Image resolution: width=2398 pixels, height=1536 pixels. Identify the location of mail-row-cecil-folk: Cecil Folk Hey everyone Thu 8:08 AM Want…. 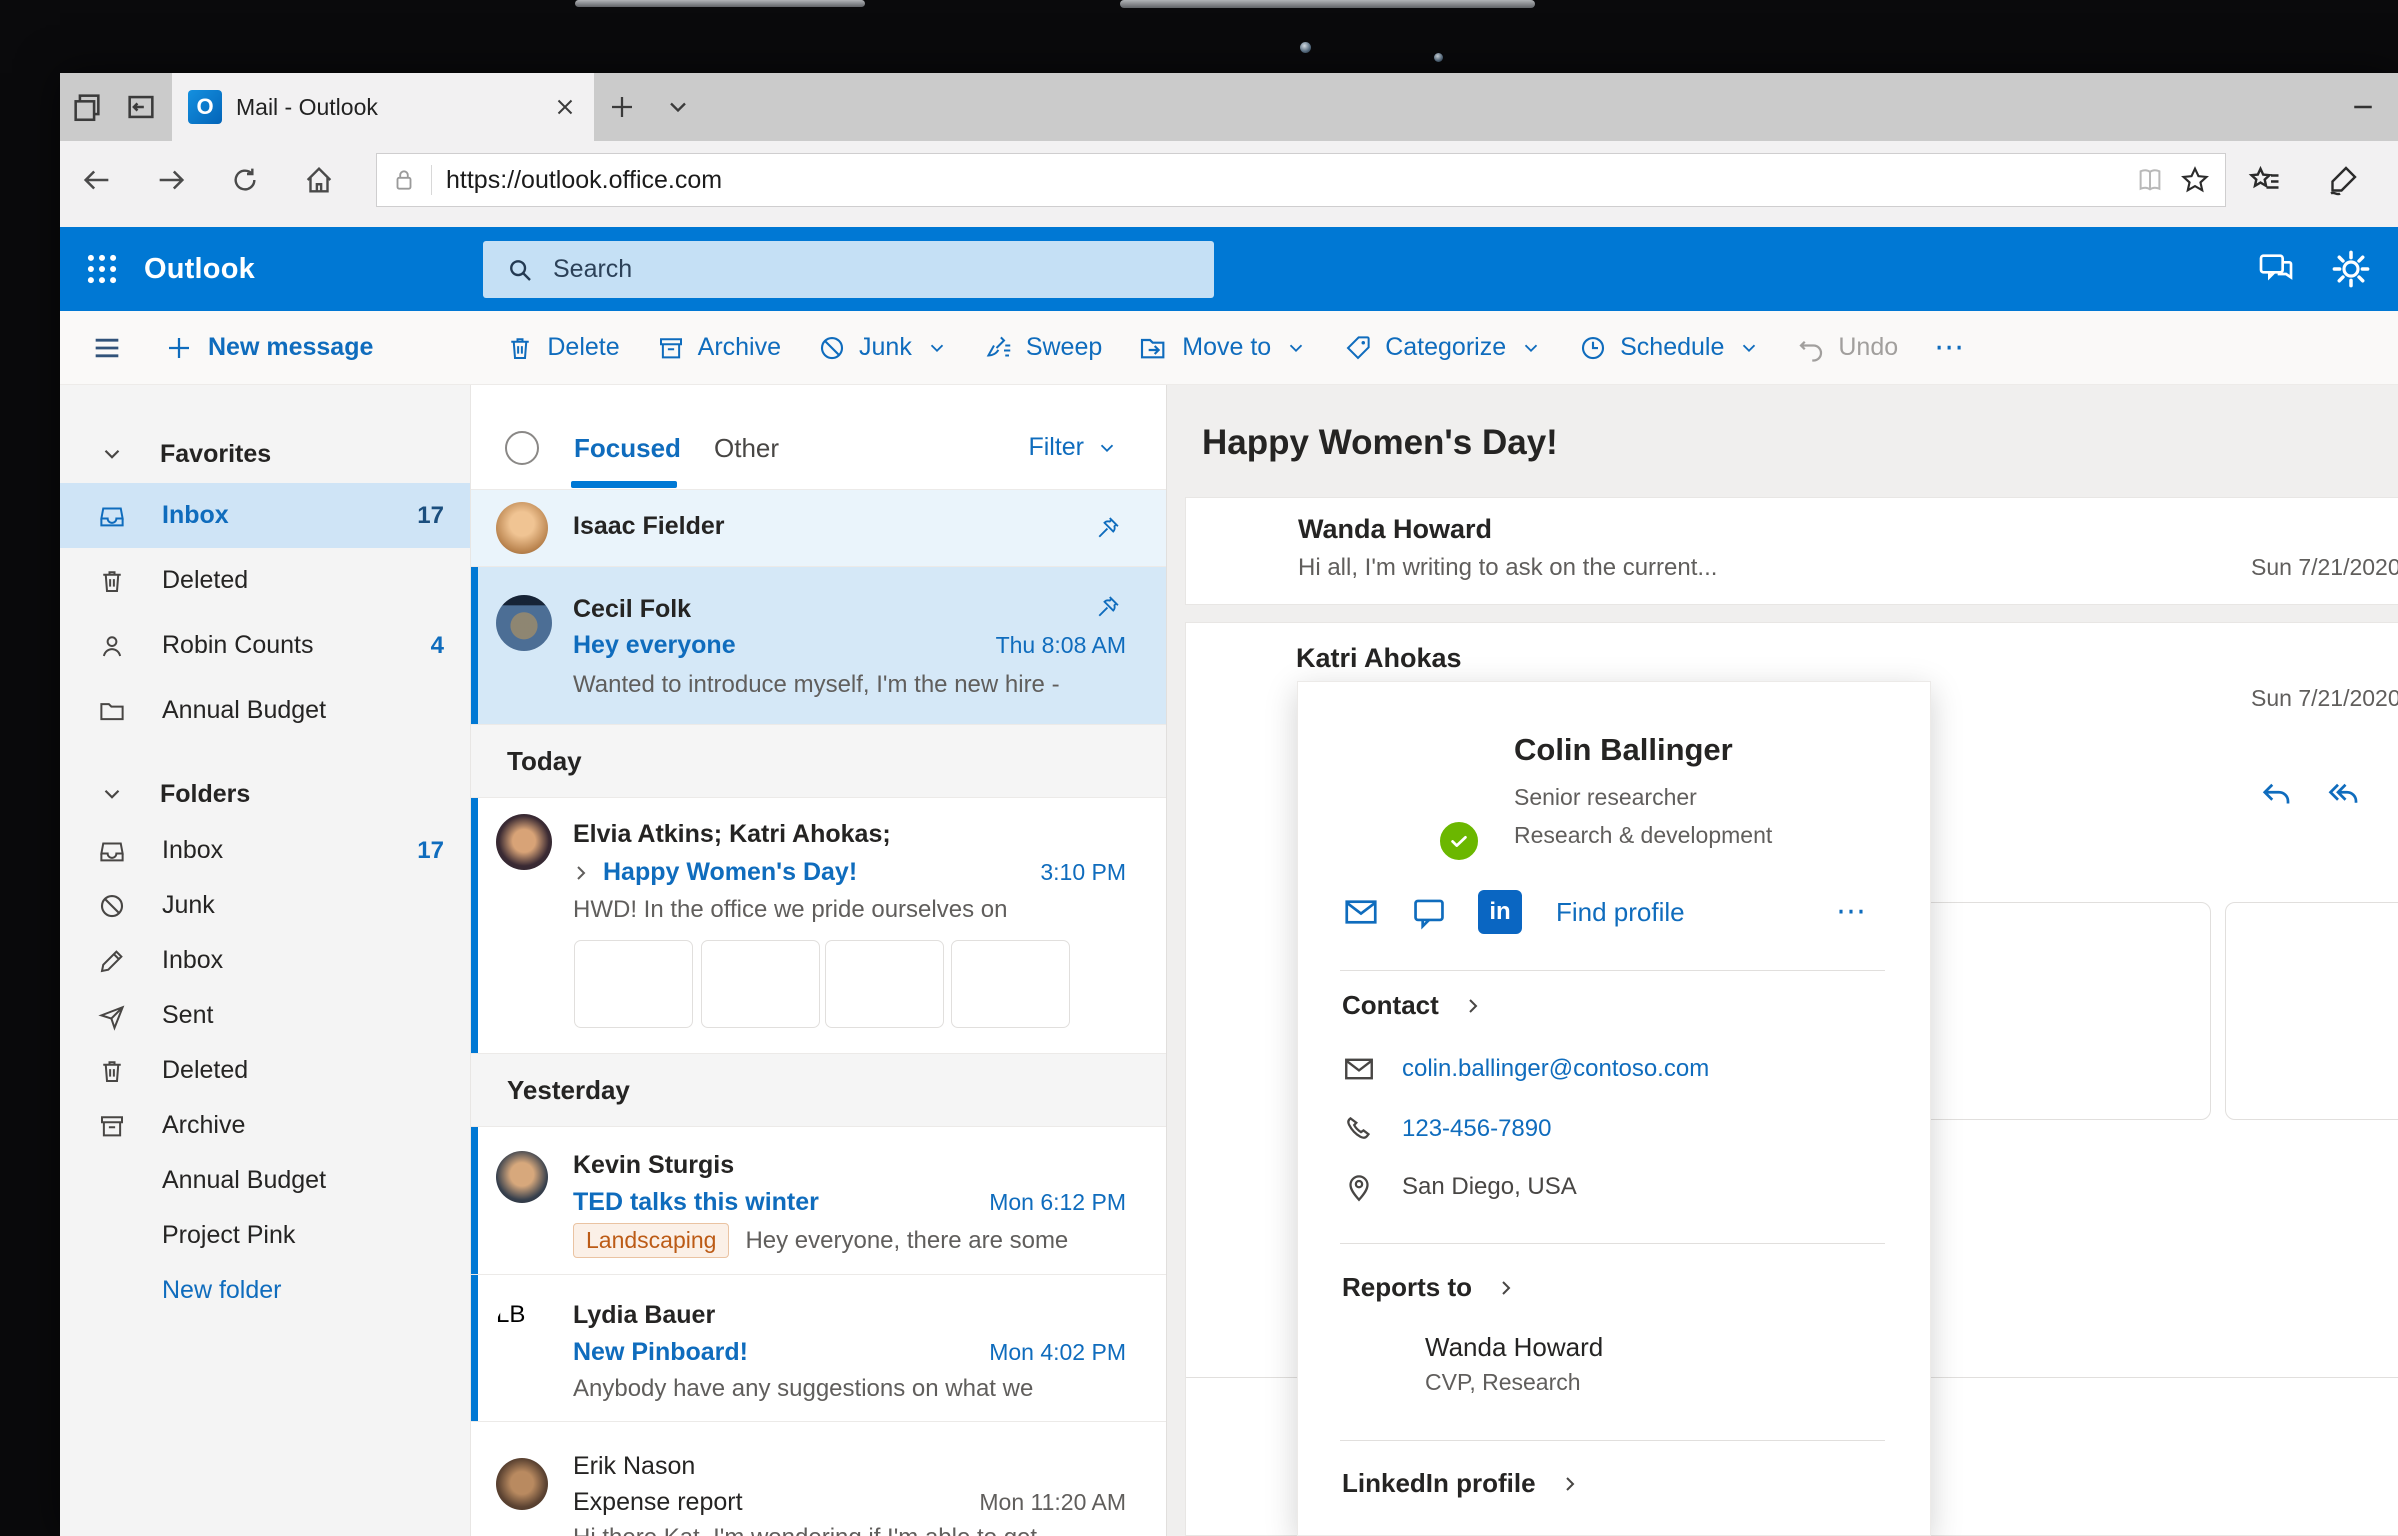
(818, 645).